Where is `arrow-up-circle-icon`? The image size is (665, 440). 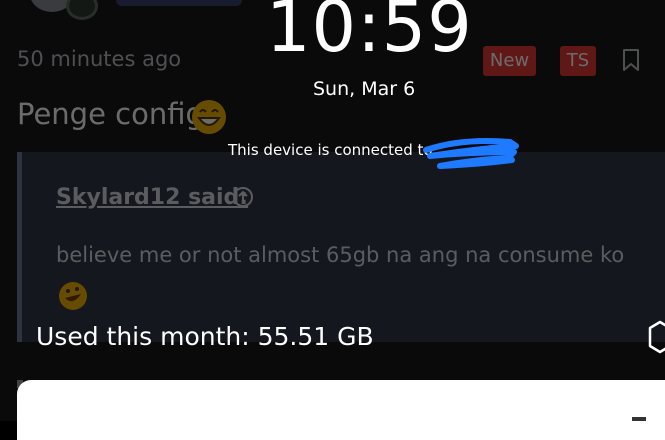
arrow-up-circle-icon is located at coordinates (243, 197).